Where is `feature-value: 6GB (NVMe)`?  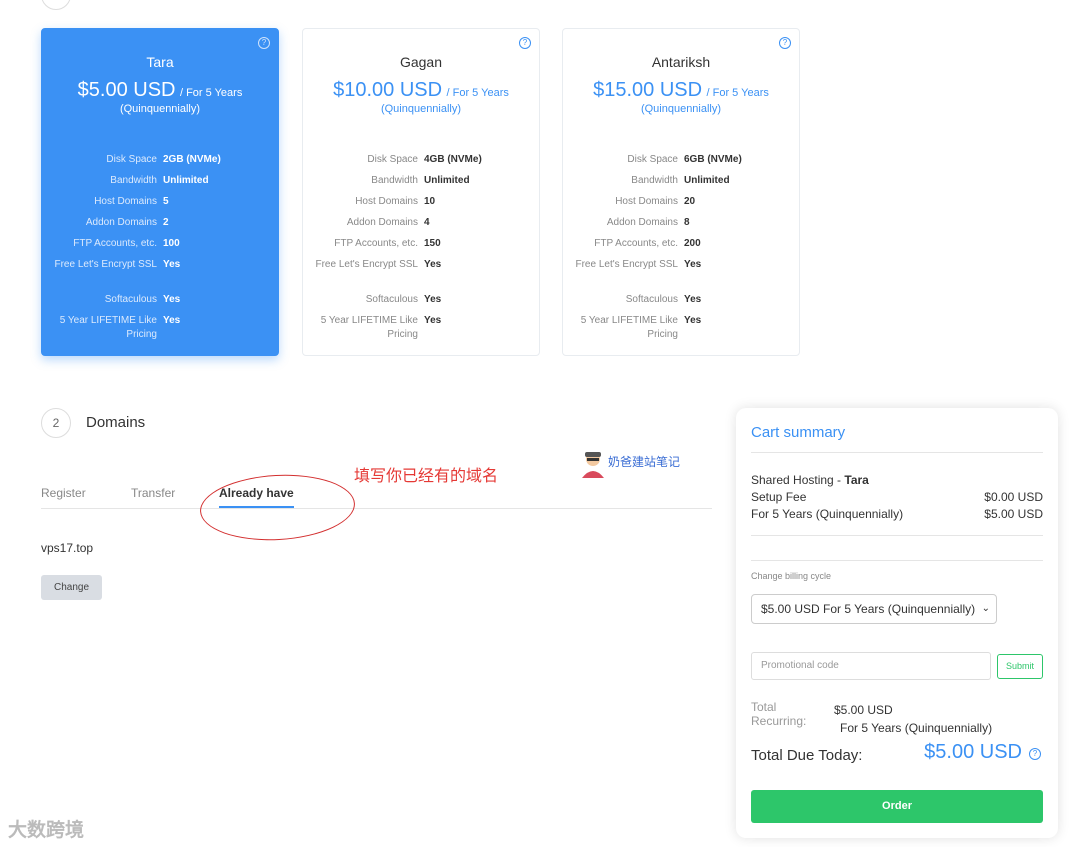
feature-value: 6GB (NVMe) is located at coordinates (713, 159).